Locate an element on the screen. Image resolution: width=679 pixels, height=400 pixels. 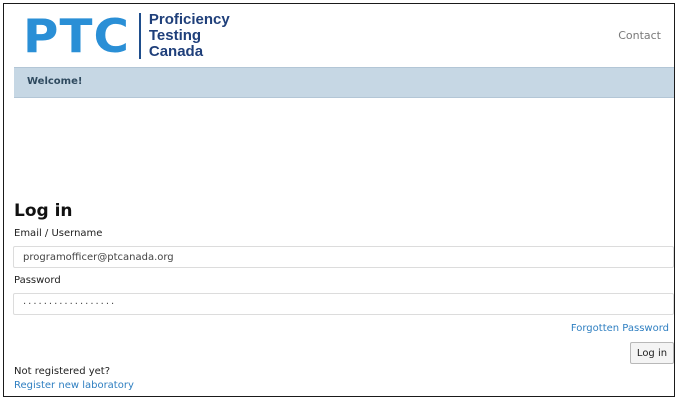
contact-link: Contact is located at coordinates (639, 35).